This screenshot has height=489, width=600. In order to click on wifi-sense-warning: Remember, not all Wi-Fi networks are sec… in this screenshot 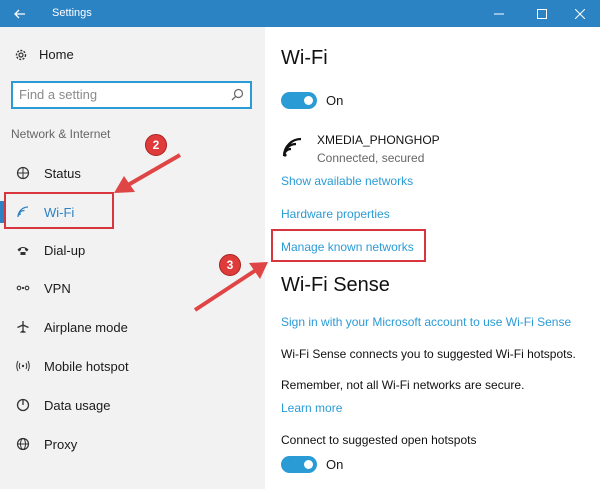, I will do `click(403, 385)`.